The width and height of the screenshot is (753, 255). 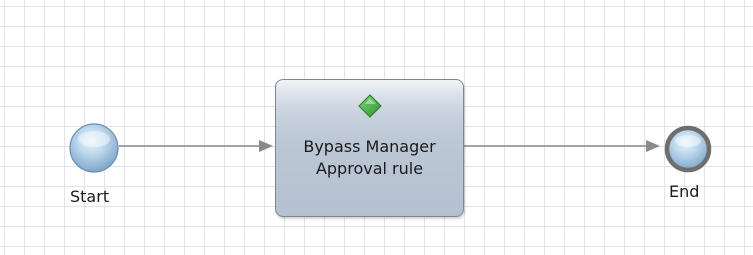 What do you see at coordinates (196, 146) in the screenshot?
I see `sequence-flow-start-to-task` at bounding box center [196, 146].